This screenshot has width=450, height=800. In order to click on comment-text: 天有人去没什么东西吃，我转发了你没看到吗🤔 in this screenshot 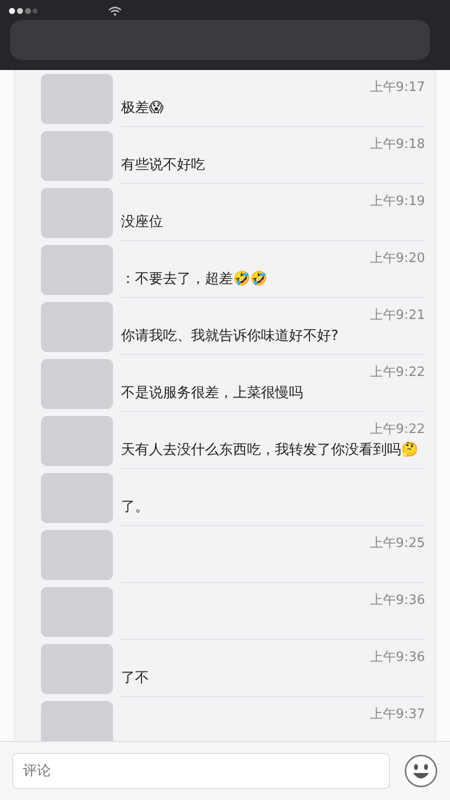, I will do `click(270, 450)`.